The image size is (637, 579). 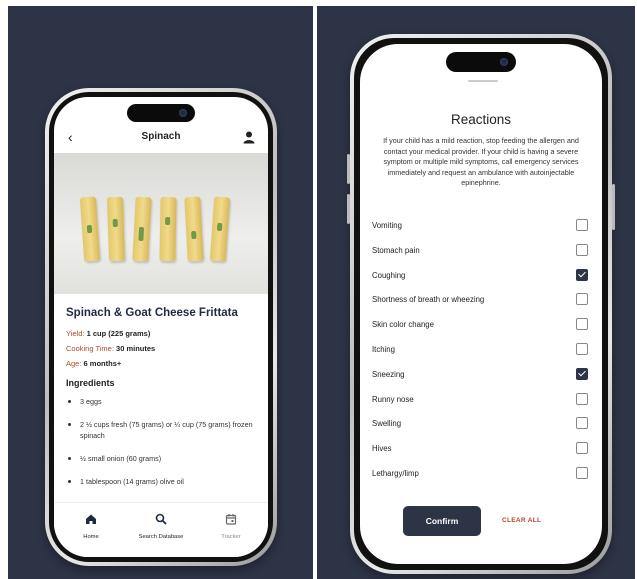 What do you see at coordinates (162, 458) in the screenshot?
I see `list-item: ½ small onion (60 grams)` at bounding box center [162, 458].